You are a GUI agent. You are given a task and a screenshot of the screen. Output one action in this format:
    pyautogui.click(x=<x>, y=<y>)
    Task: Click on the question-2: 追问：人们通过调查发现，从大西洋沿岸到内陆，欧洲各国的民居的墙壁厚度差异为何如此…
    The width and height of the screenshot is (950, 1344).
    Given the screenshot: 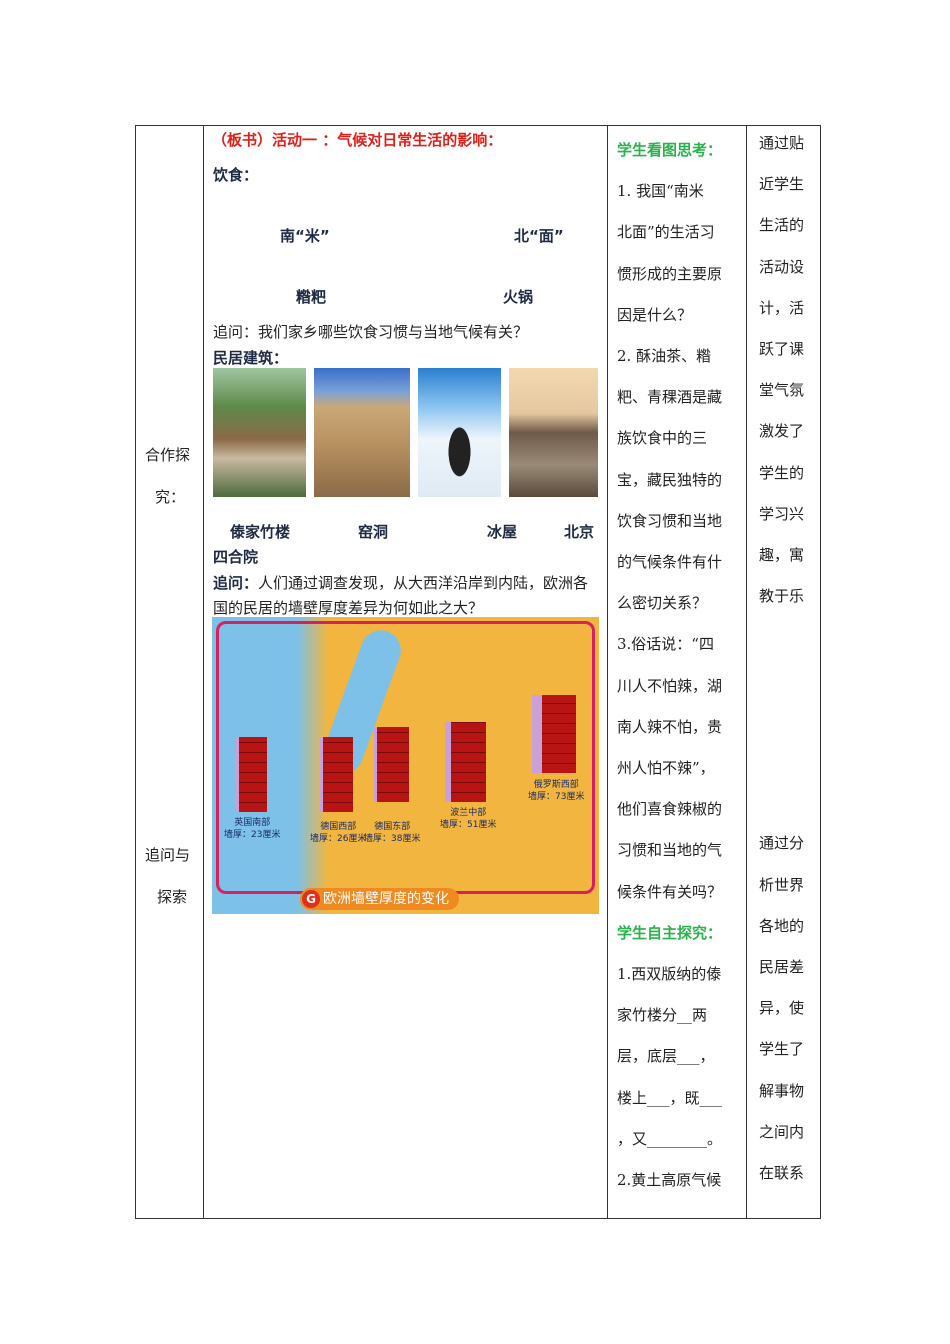 What is the action you would take?
    pyautogui.click(x=407, y=596)
    